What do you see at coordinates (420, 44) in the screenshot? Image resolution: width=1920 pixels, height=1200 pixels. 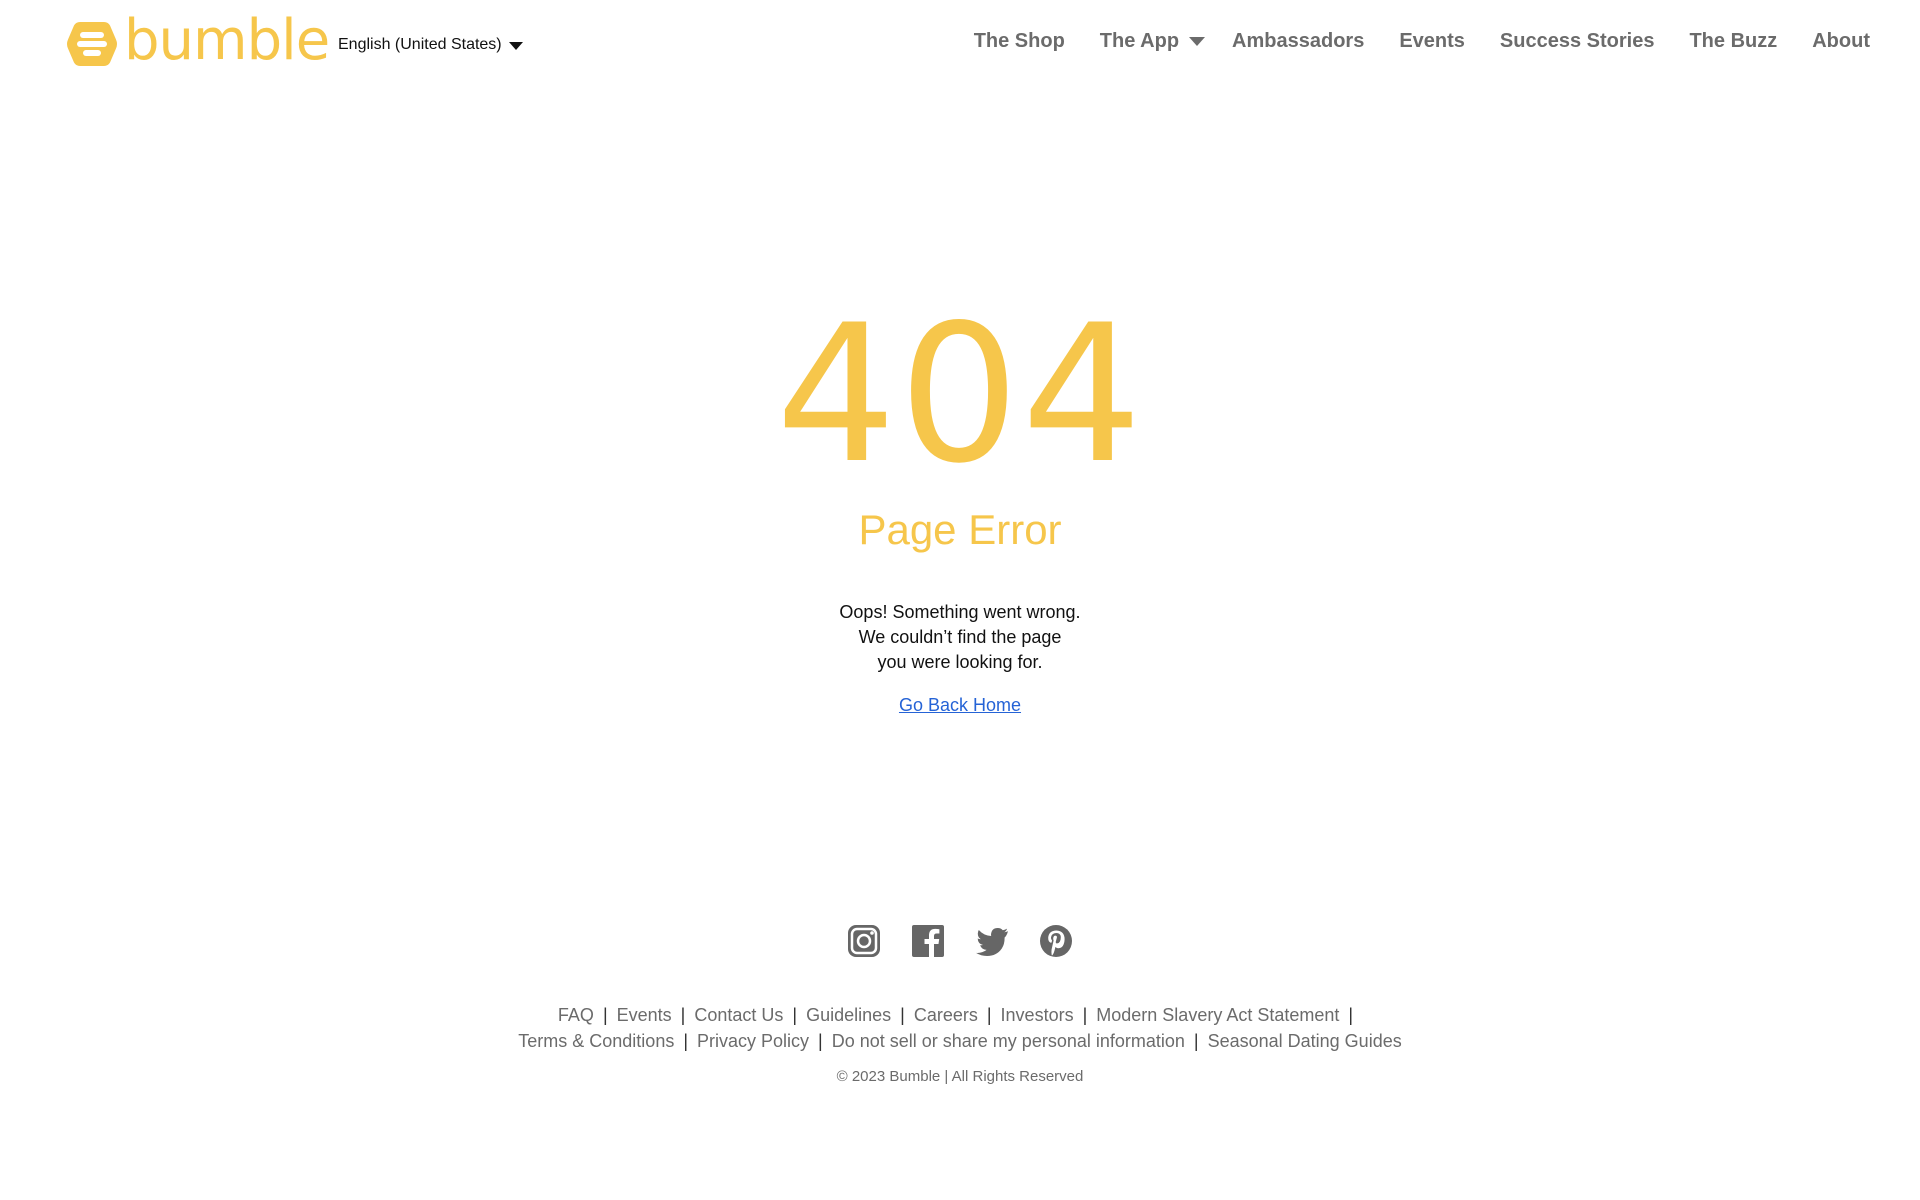 I see `language-label: English (United States)` at bounding box center [420, 44].